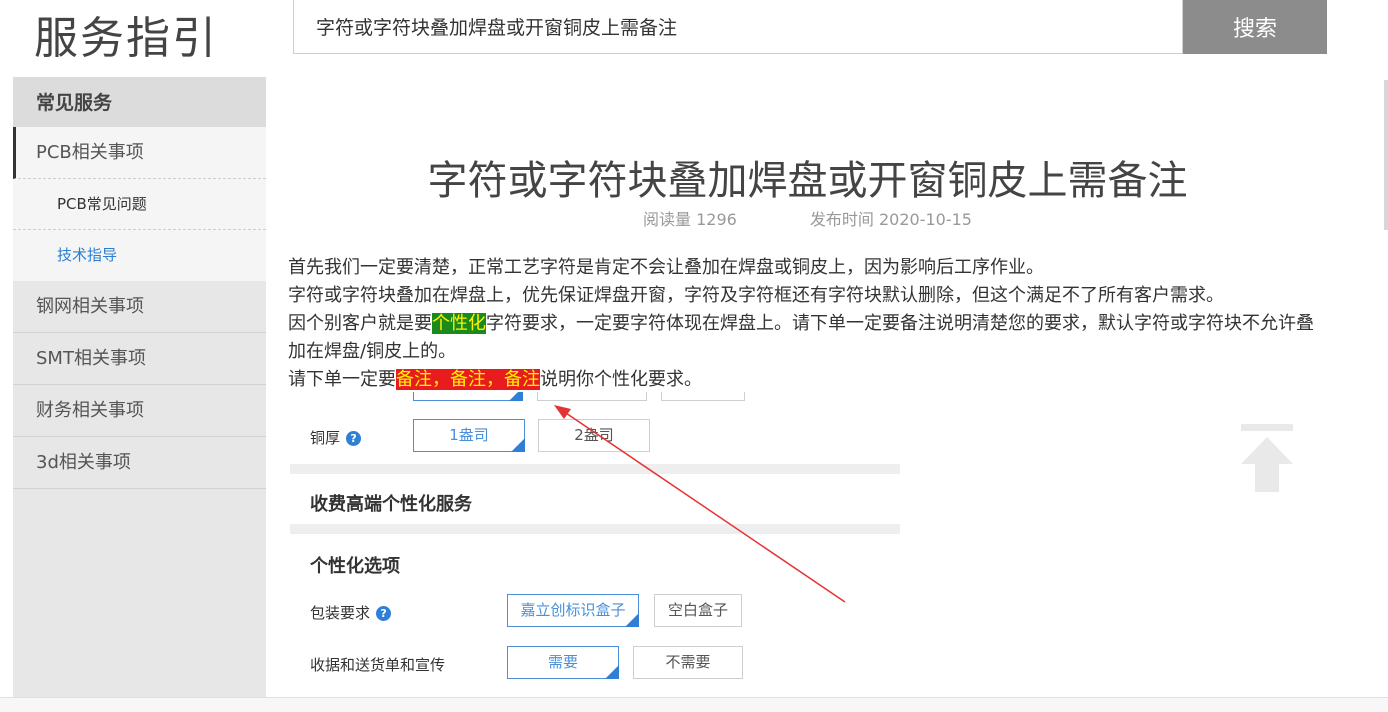  Describe the element at coordinates (594, 435) in the screenshot. I see `copper-option-2oz: 2盎司` at that location.